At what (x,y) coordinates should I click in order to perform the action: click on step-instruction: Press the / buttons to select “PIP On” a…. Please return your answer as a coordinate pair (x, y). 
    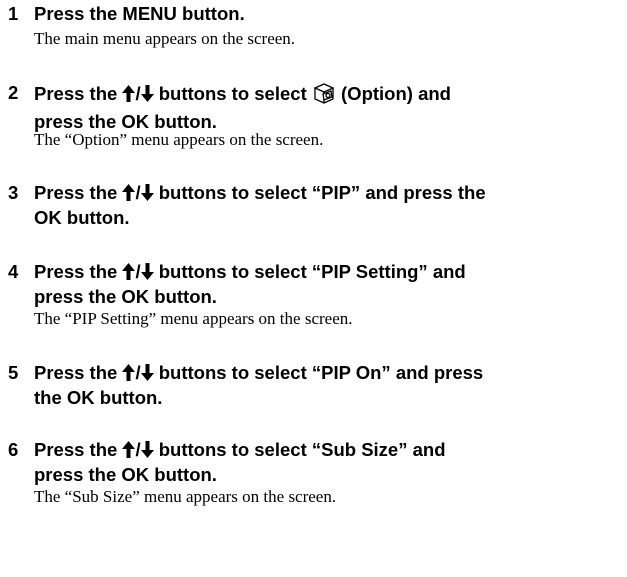
    Looking at the image, I should click on (329, 385).